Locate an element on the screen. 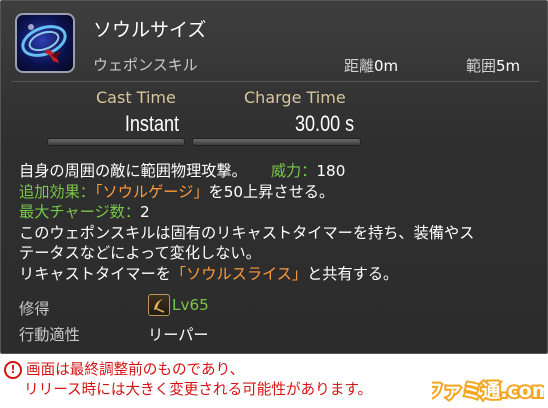 This screenshot has width=548, height=408. header-divider is located at coordinates (275, 81).